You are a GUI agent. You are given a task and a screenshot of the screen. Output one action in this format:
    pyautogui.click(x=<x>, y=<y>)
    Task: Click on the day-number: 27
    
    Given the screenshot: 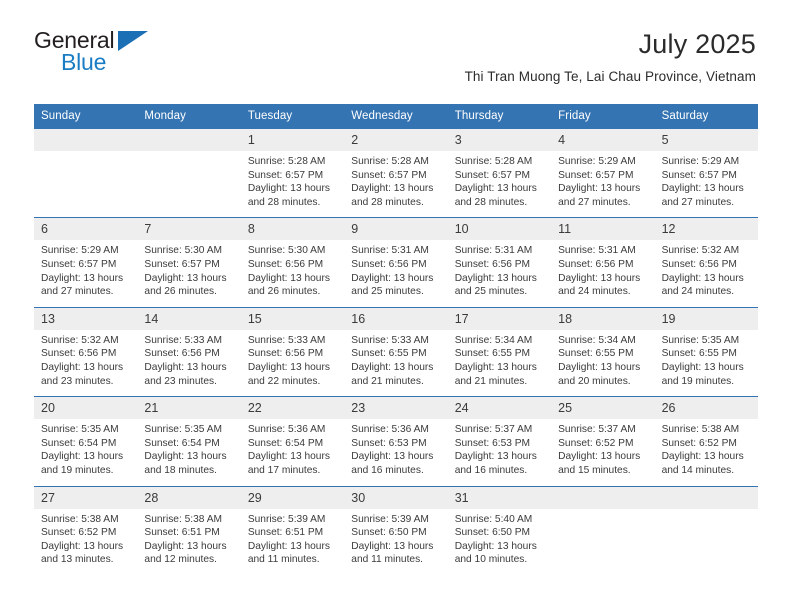 What is the action you would take?
    pyautogui.click(x=85, y=498)
    